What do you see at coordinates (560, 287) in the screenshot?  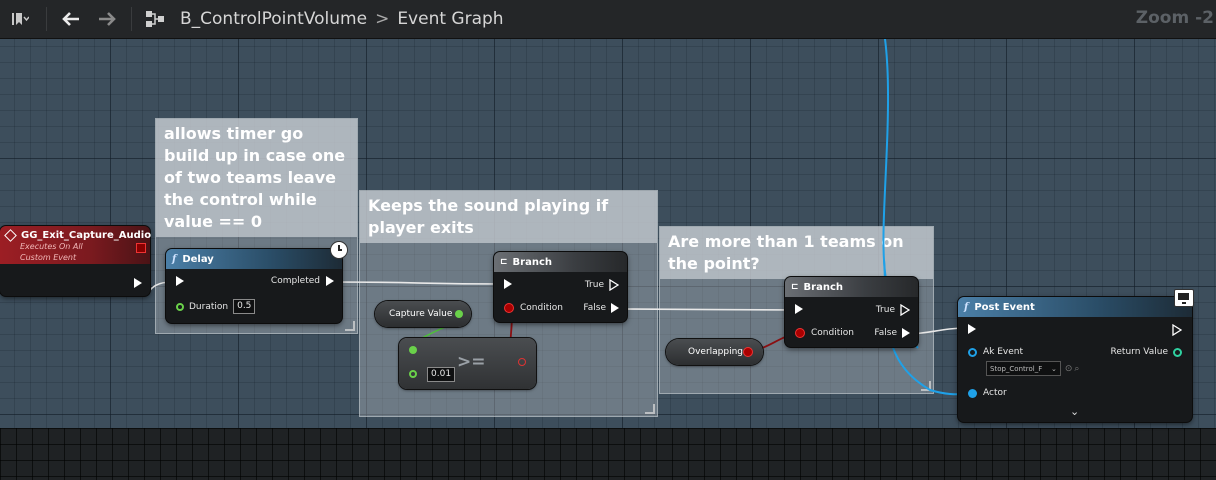 I see `branch-node-1: ⊏ Branch True Condition False` at bounding box center [560, 287].